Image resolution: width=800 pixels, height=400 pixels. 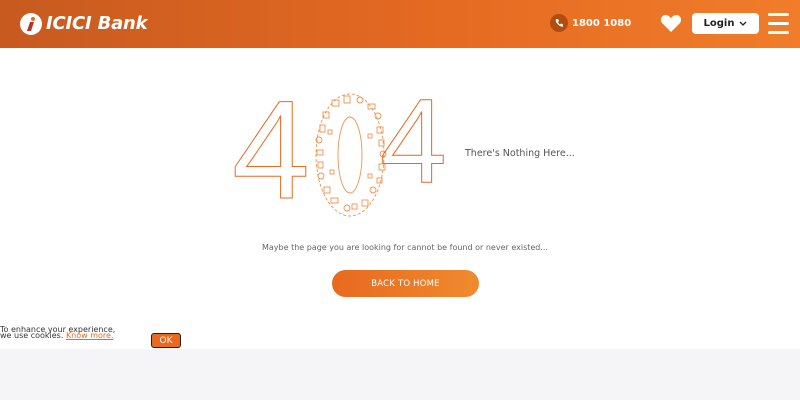 I want to click on hamburger-menu-icon, so click(x=778, y=24).